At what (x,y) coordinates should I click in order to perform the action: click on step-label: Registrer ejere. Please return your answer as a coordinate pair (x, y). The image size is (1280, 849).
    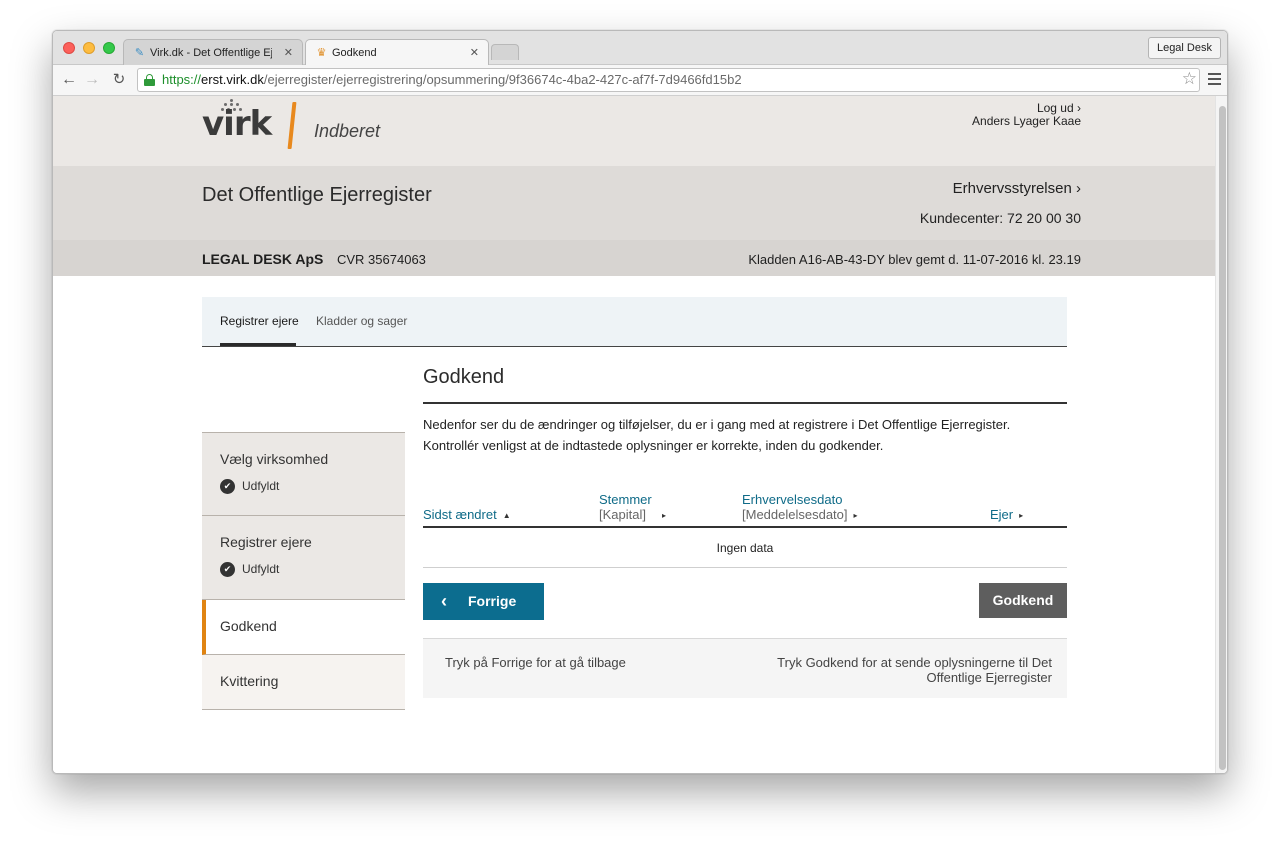
    Looking at the image, I should click on (266, 542).